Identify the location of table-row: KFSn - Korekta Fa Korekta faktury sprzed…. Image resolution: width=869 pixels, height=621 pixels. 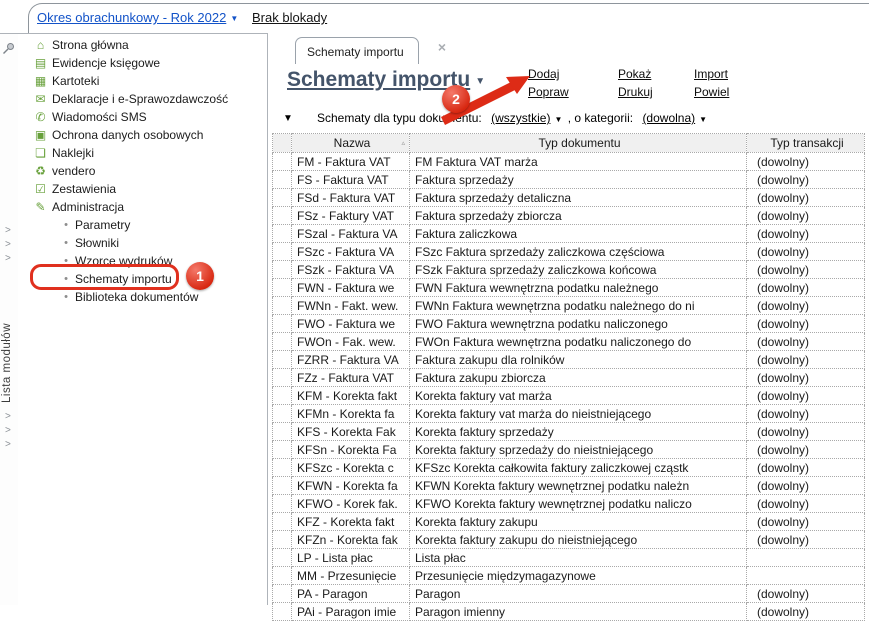
(568, 449).